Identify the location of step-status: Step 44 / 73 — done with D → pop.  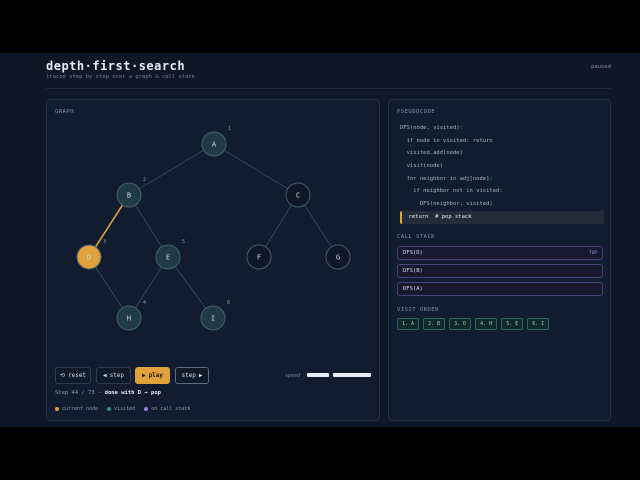
(108, 393).